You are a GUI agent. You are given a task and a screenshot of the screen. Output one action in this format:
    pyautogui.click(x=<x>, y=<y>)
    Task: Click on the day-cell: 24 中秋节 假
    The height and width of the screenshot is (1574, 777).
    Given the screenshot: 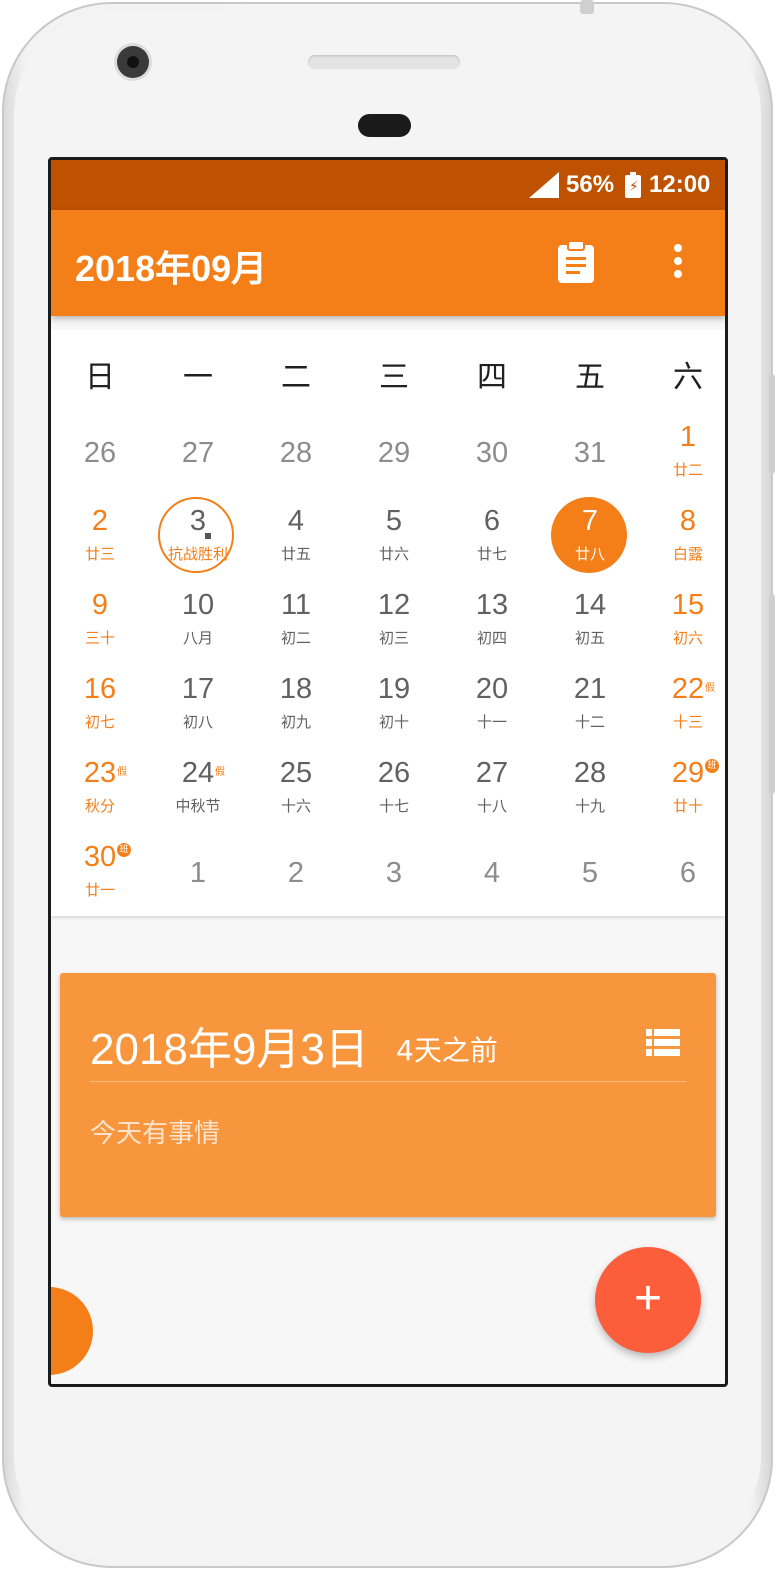 What is the action you would take?
    pyautogui.click(x=198, y=791)
    